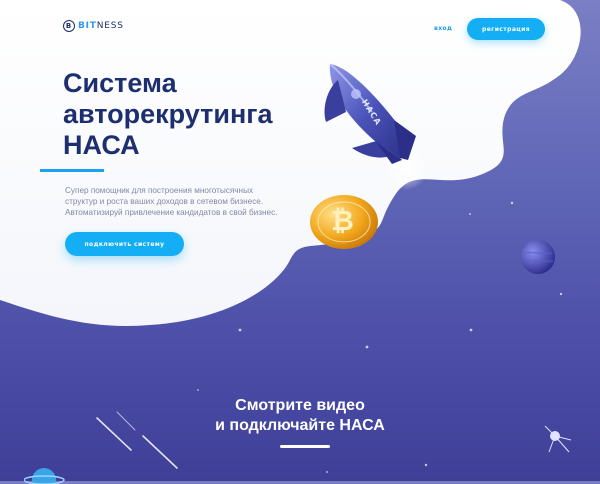 Image resolution: width=600 pixels, height=484 pixels. What do you see at coordinates (120, 83) in the screenshot?
I see `hero-title-line: Система` at bounding box center [120, 83].